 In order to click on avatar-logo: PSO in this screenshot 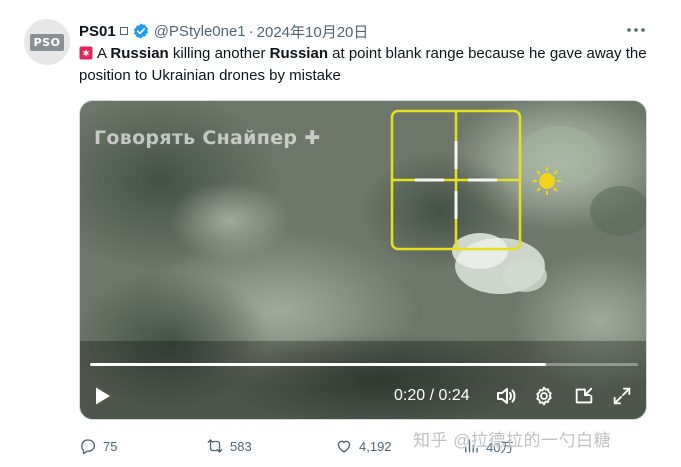, I will do `click(47, 42)`.